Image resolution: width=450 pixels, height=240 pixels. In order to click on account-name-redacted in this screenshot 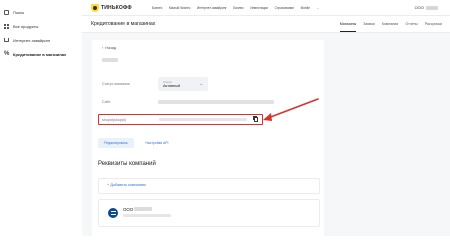, I will do `click(432, 7)`.